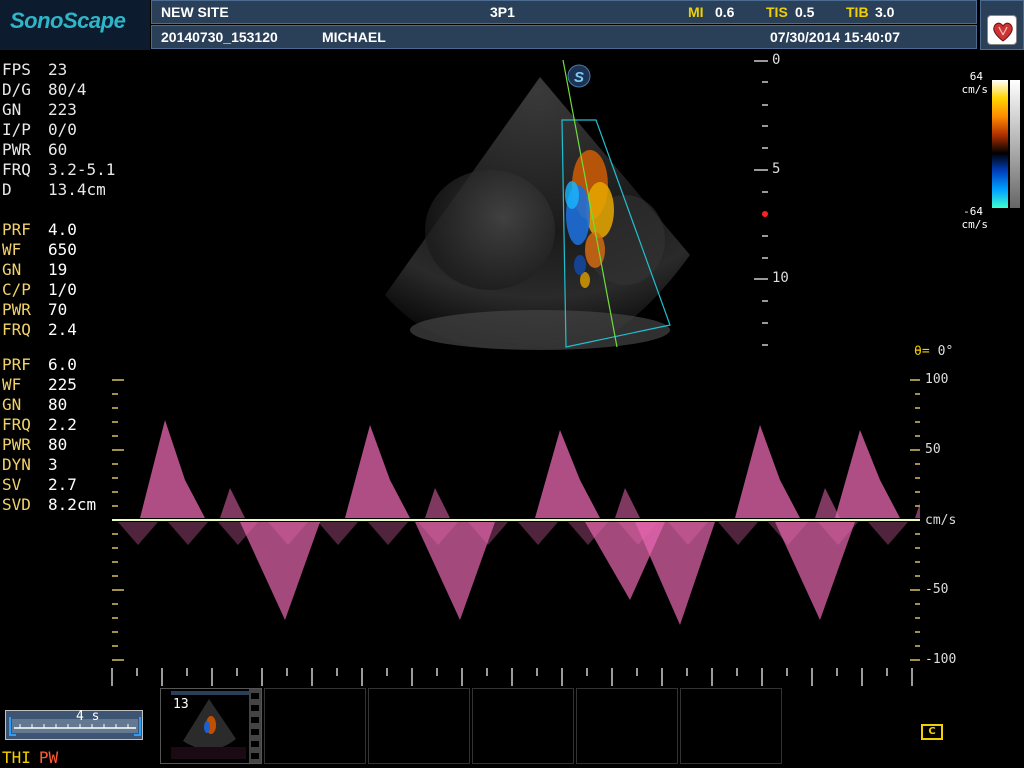 The image size is (1024, 768). Describe the element at coordinates (776, 60) in the screenshot. I see `depth-label-0: 0` at that location.